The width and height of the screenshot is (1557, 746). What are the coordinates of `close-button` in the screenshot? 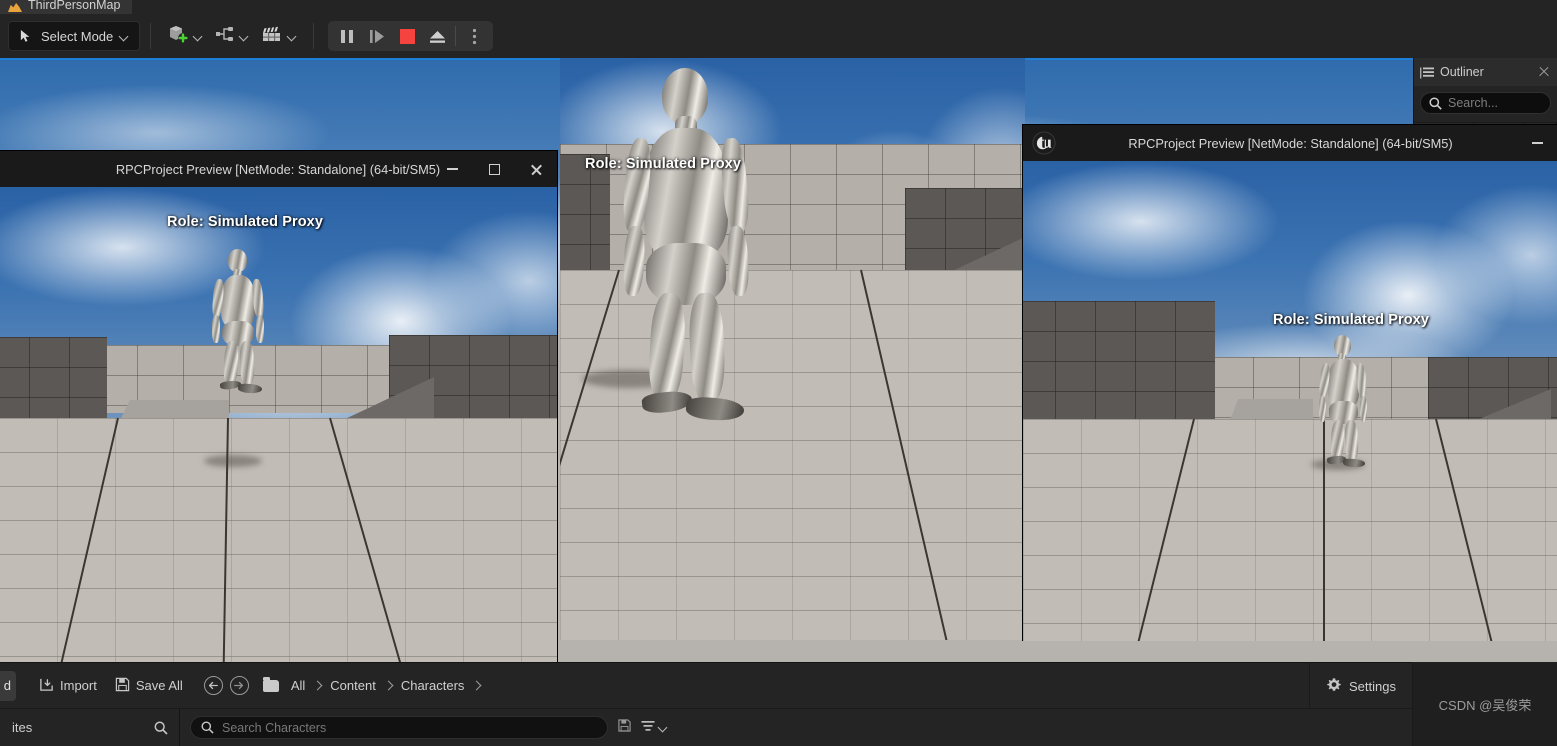 It's located at (536, 169).